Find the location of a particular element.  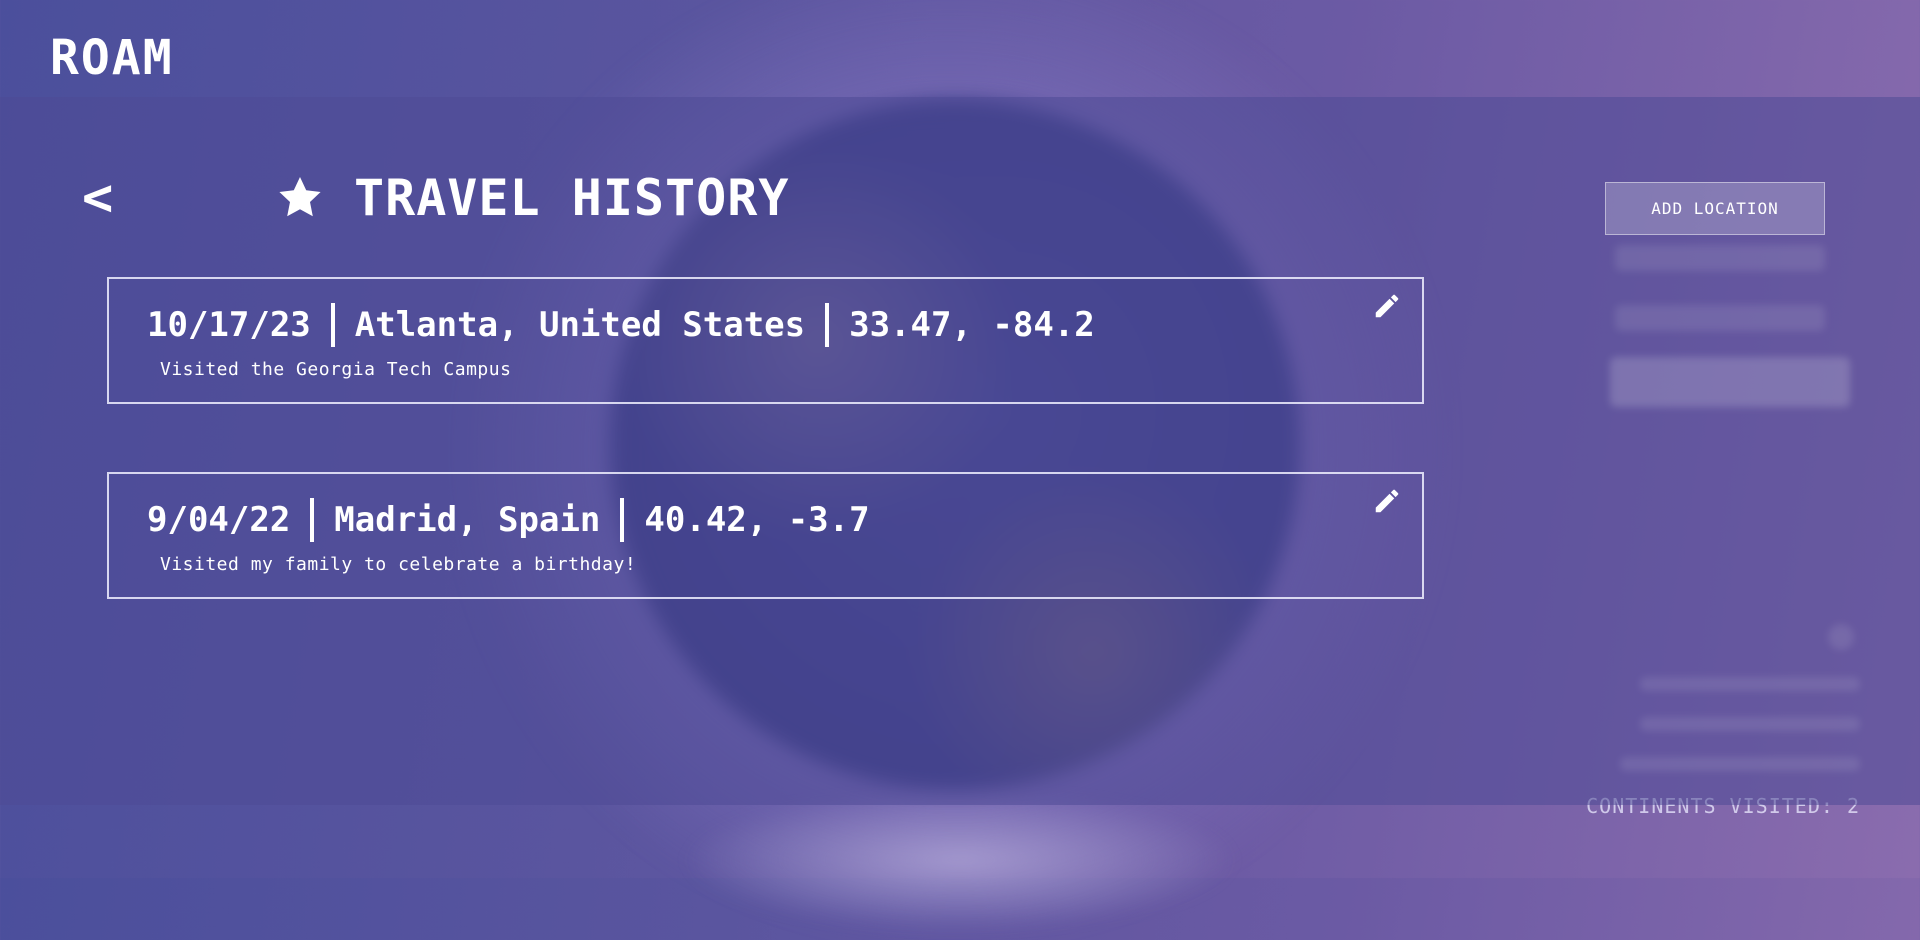

page-heading: TRAVEL HISTORY is located at coordinates (532, 198).